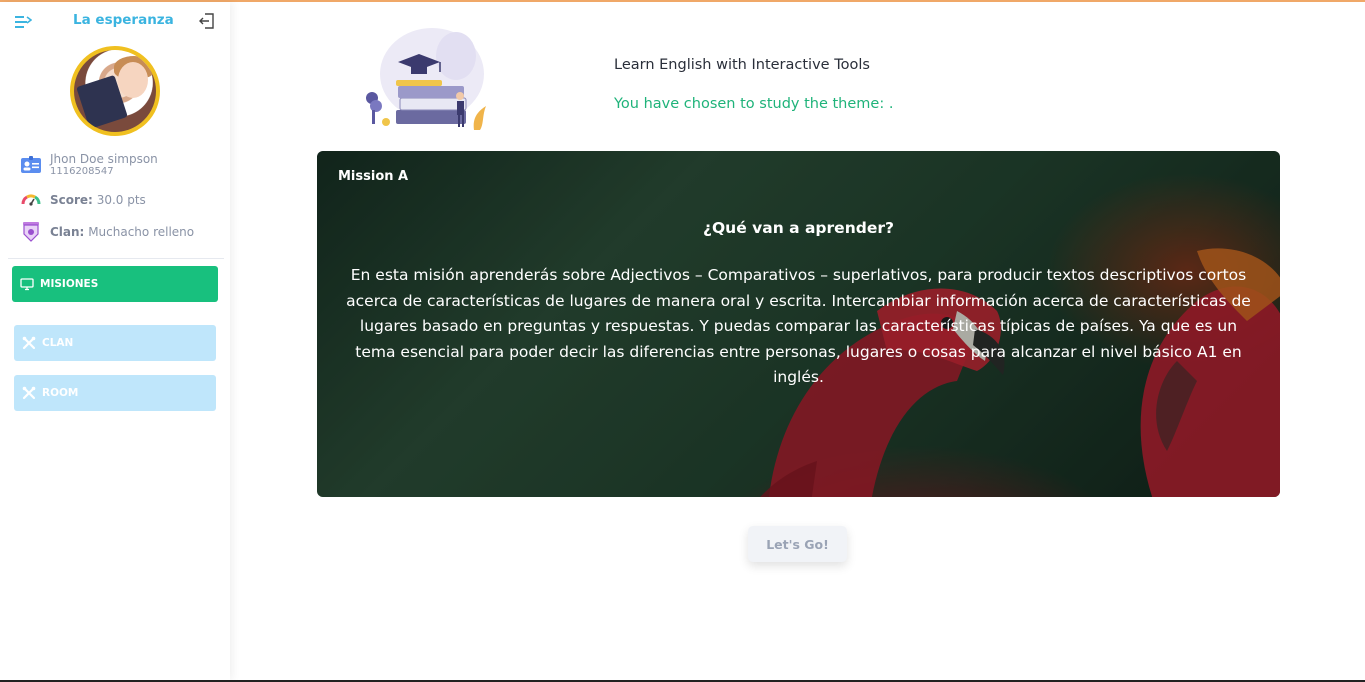 The height and width of the screenshot is (682, 1365). I want to click on gauge-icon, so click(31, 200).